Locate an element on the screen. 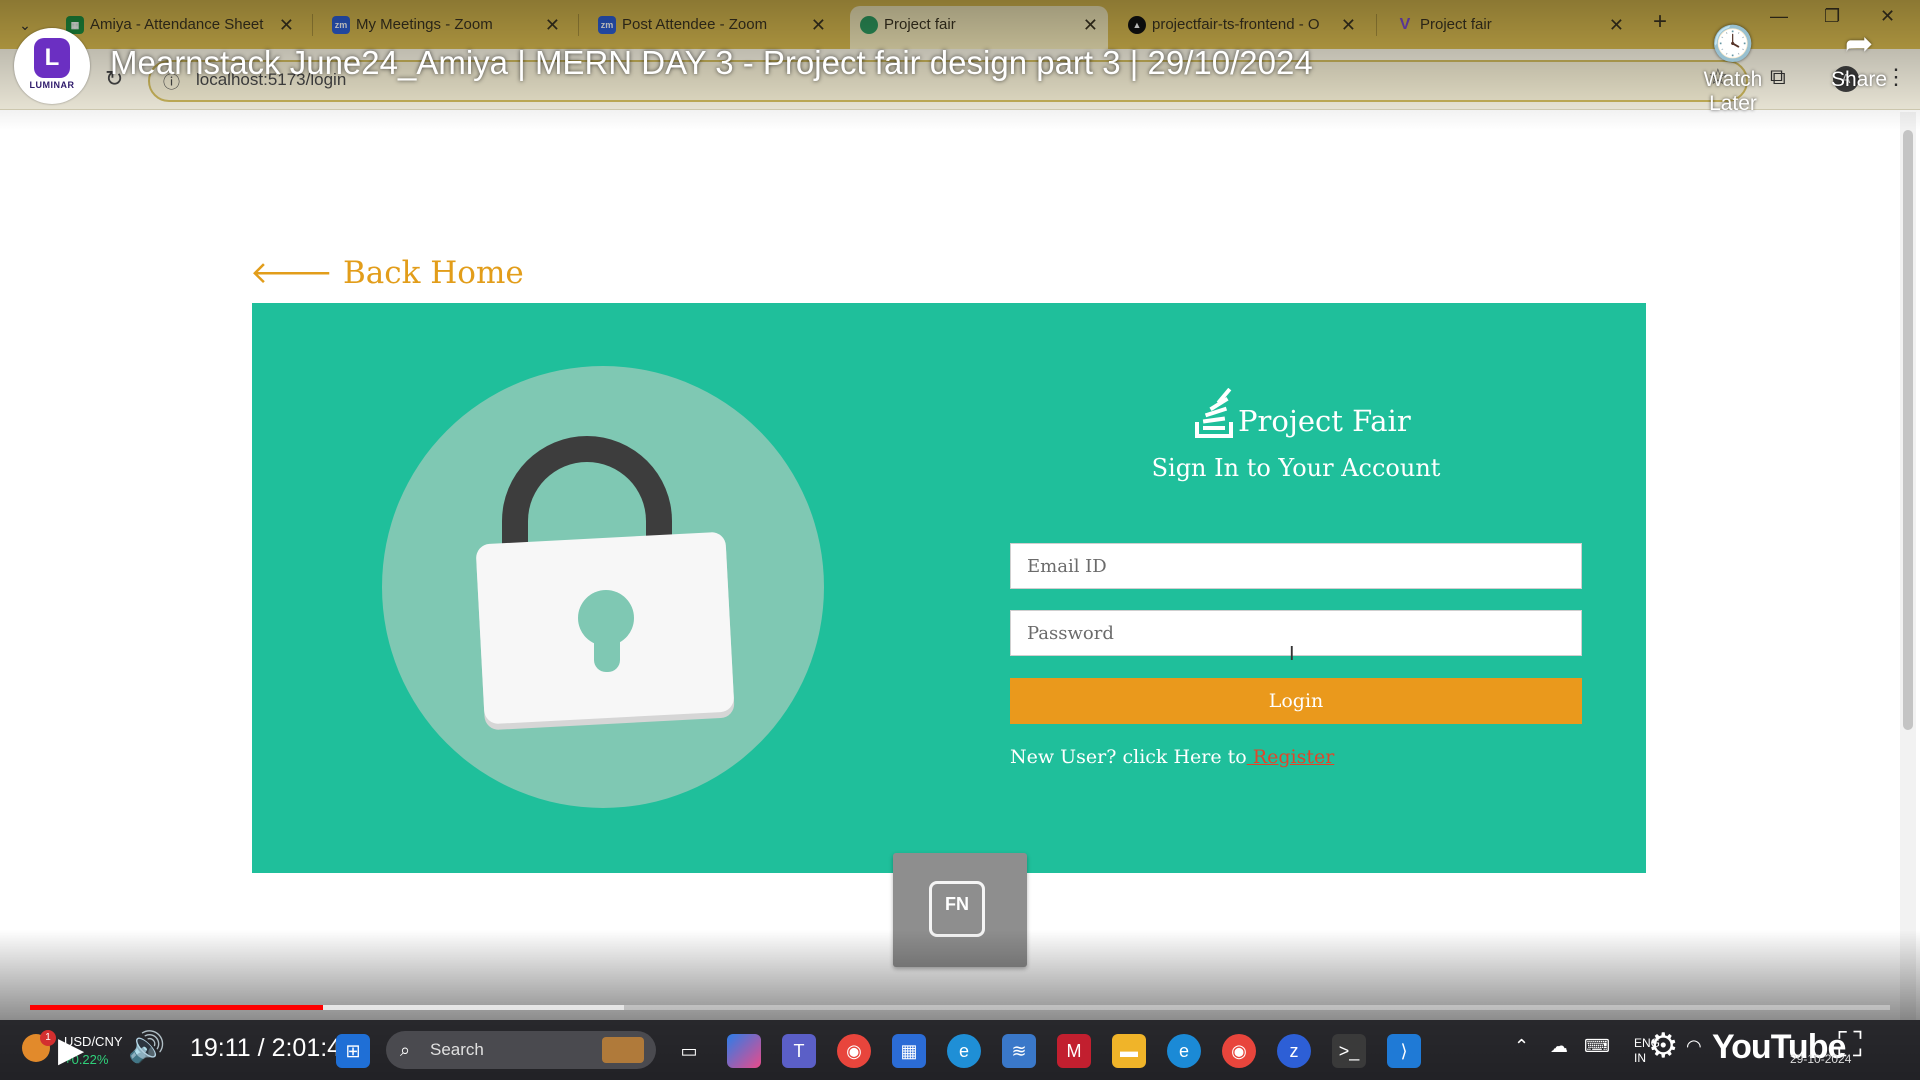 The image size is (1920, 1080). register-link: Register is located at coordinates (1291, 757).